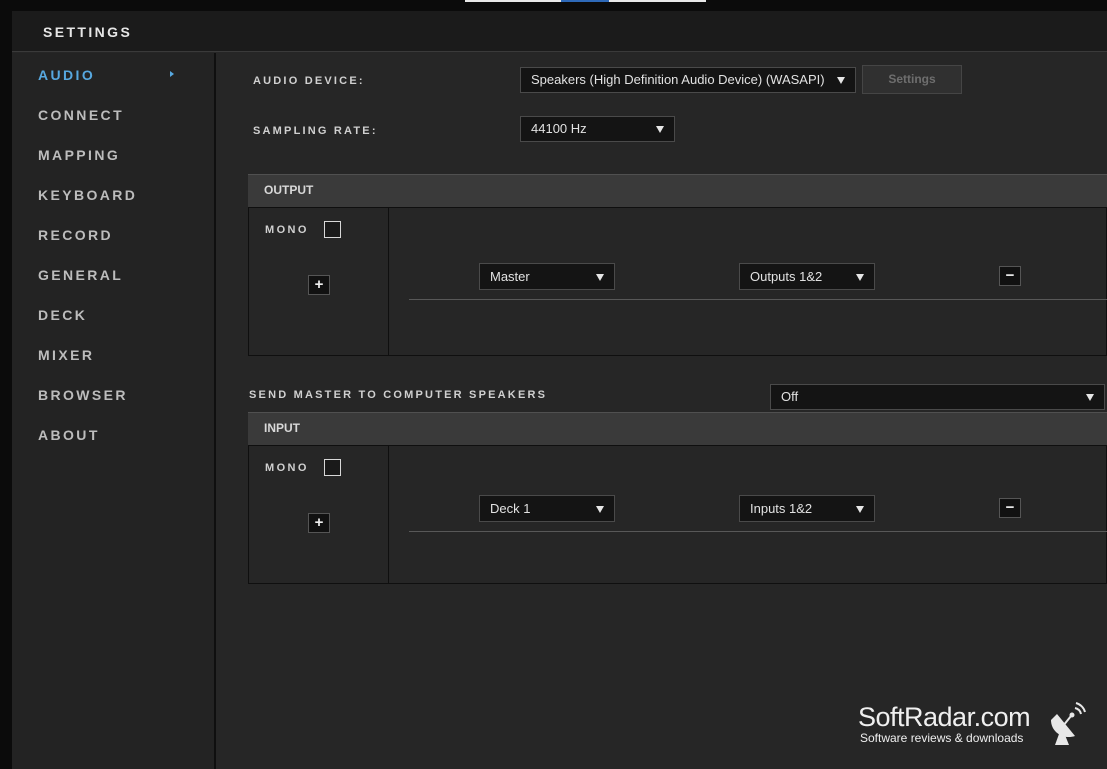 This screenshot has width=1107, height=769. I want to click on sidebar-item-browser: BROWSER, so click(83, 395).